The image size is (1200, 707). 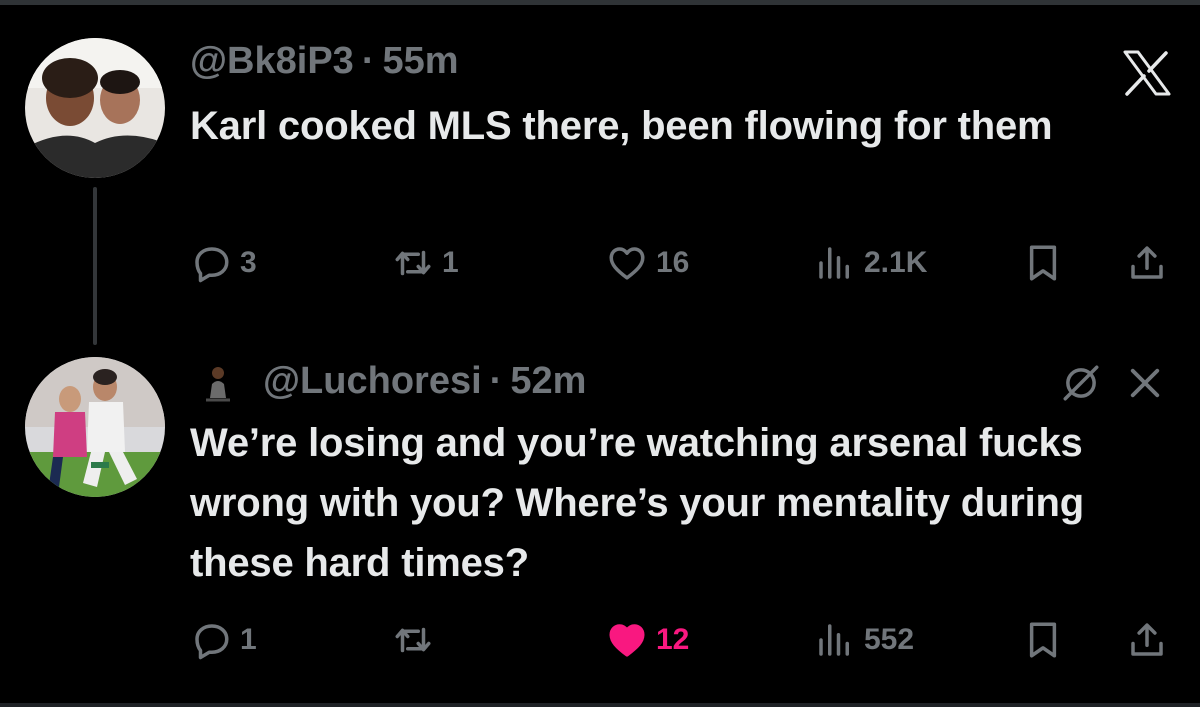 What do you see at coordinates (248, 639) in the screenshot?
I see `reply-count: 1` at bounding box center [248, 639].